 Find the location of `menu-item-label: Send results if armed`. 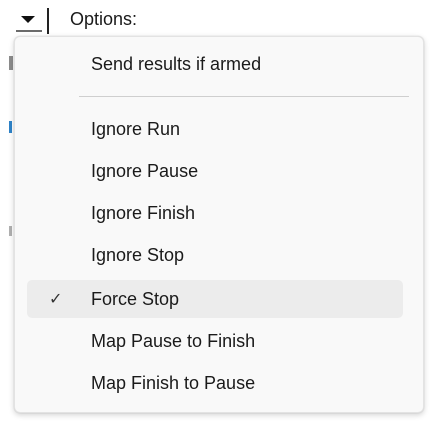

menu-item-label: Send results if armed is located at coordinates (176, 64).